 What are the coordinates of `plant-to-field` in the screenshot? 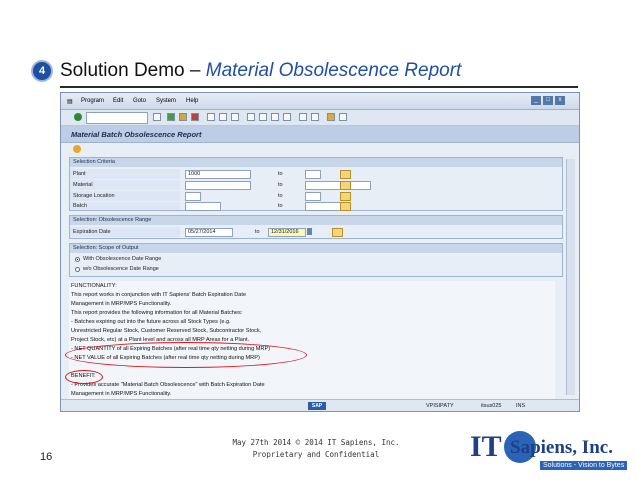 It's located at (313, 174).